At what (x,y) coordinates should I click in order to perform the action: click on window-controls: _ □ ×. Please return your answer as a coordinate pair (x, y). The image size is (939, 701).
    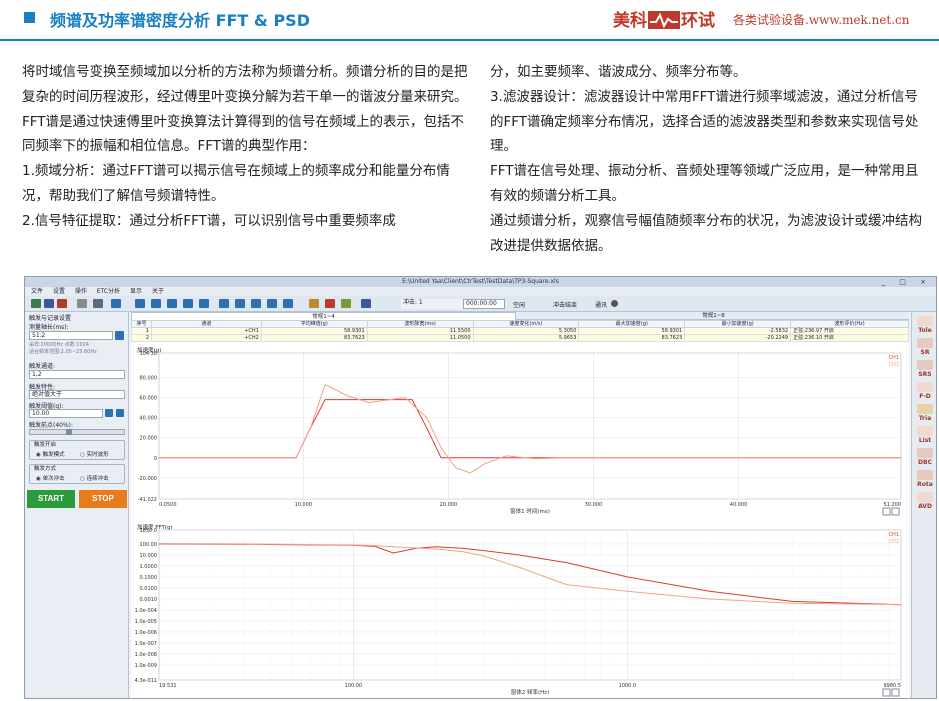
    Looking at the image, I should click on (907, 282).